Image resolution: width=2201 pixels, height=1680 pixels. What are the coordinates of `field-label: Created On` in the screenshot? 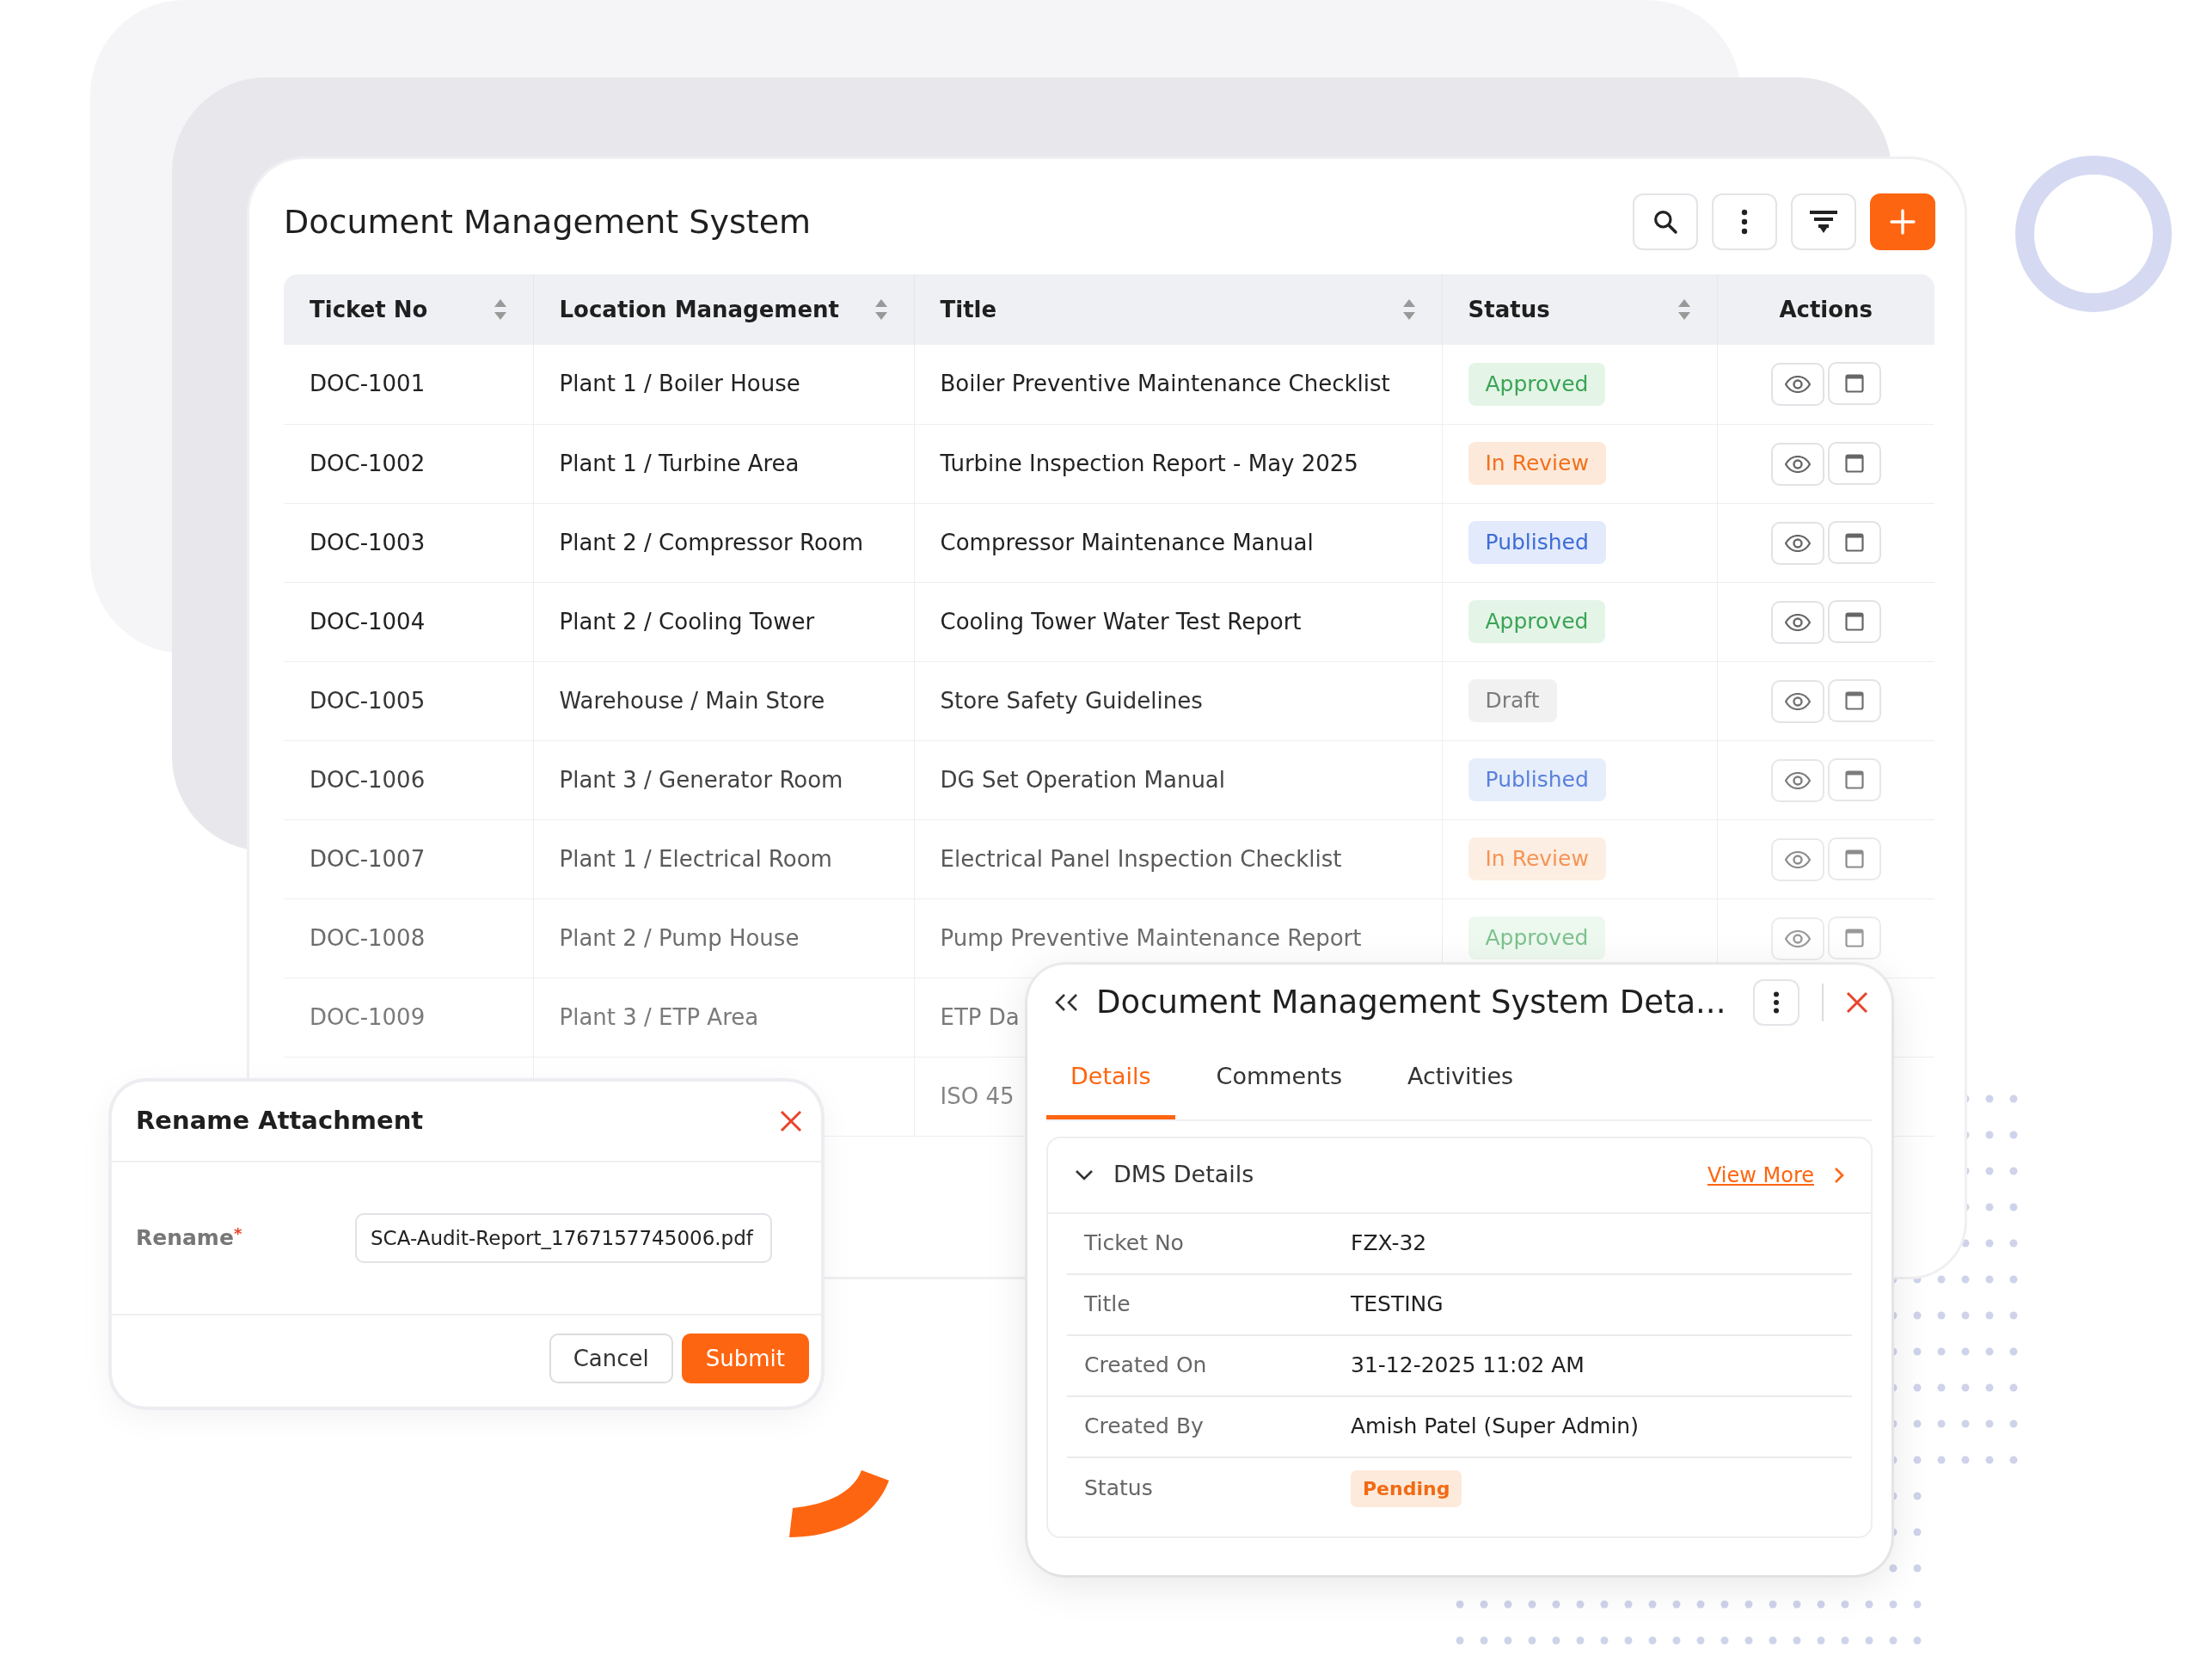 It's located at (1146, 1366).